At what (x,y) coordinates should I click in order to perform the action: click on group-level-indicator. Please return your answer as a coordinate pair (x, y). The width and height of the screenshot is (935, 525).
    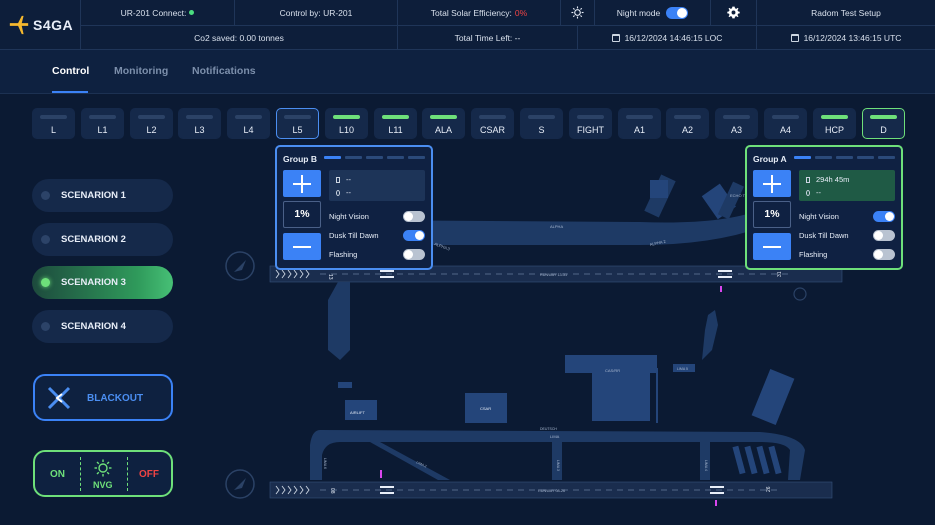
    Looking at the image, I should click on (844, 157).